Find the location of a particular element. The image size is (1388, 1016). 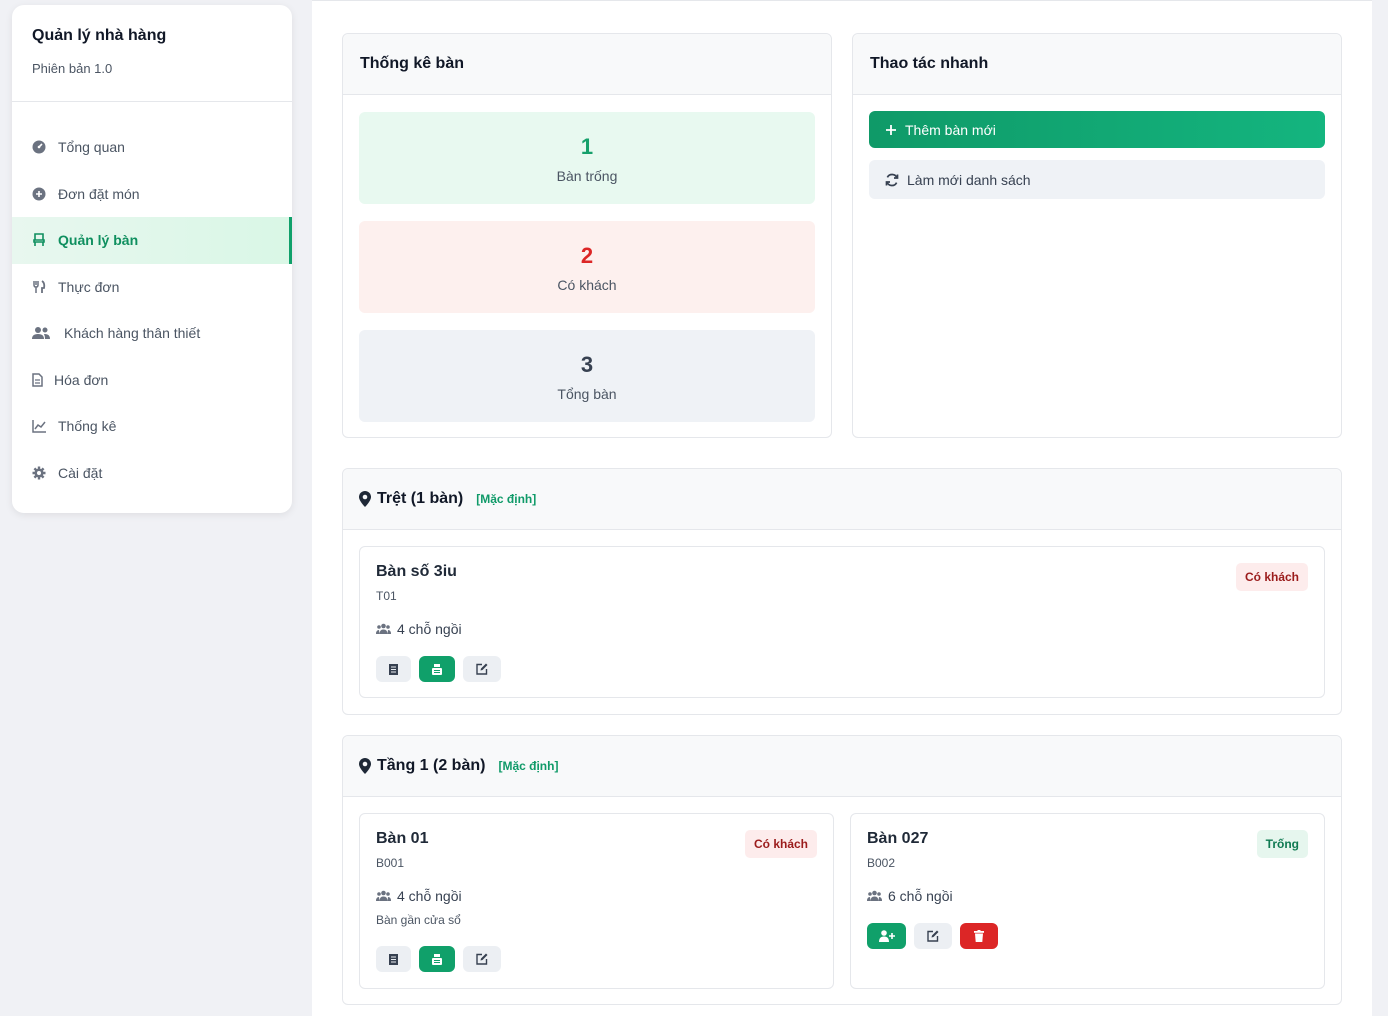

stat-total-value: 3 is located at coordinates (587, 364).